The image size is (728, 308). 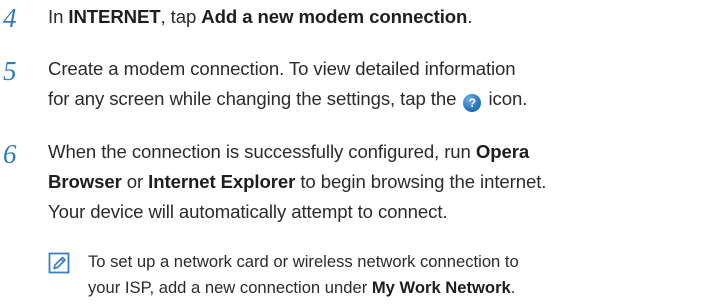 What do you see at coordinates (58, 16) in the screenshot?
I see `text-segment: In` at bounding box center [58, 16].